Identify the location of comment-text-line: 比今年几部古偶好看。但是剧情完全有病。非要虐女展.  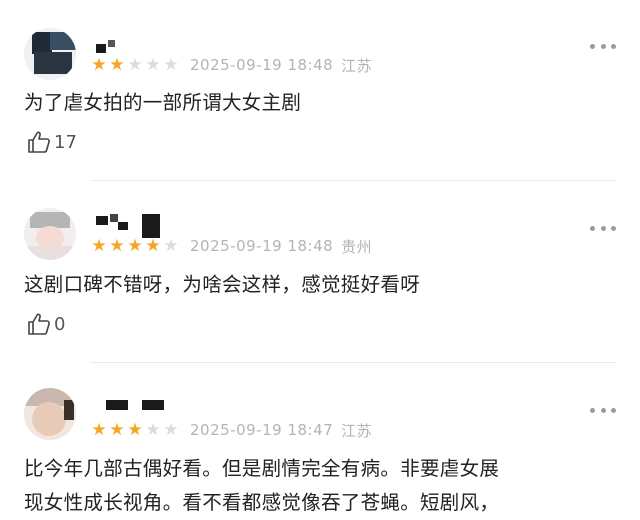
(262, 468).